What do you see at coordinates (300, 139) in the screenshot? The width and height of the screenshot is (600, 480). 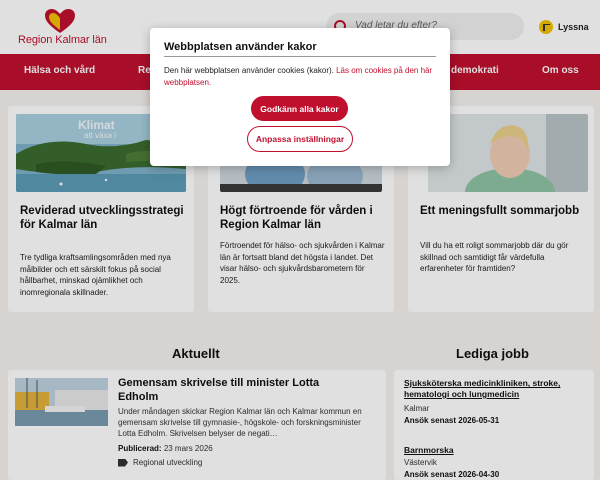 I see `customize-settings-button: Anpassa inställningar` at bounding box center [300, 139].